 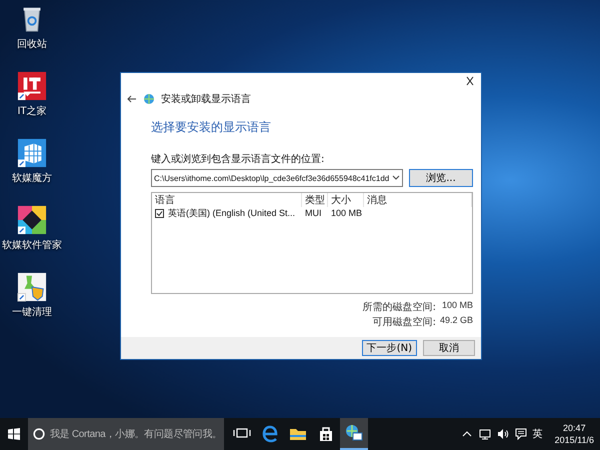 I want to click on search-field: 我是 Cortana，小娜。有问题尽管问我。, so click(x=126, y=434).